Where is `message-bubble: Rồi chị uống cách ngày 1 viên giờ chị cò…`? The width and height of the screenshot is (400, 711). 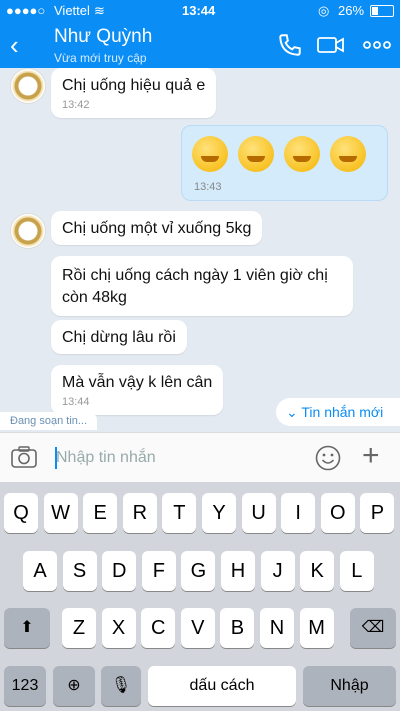 message-bubble: Rồi chị uống cách ngày 1 viên giờ chị cò… is located at coordinates (202, 286).